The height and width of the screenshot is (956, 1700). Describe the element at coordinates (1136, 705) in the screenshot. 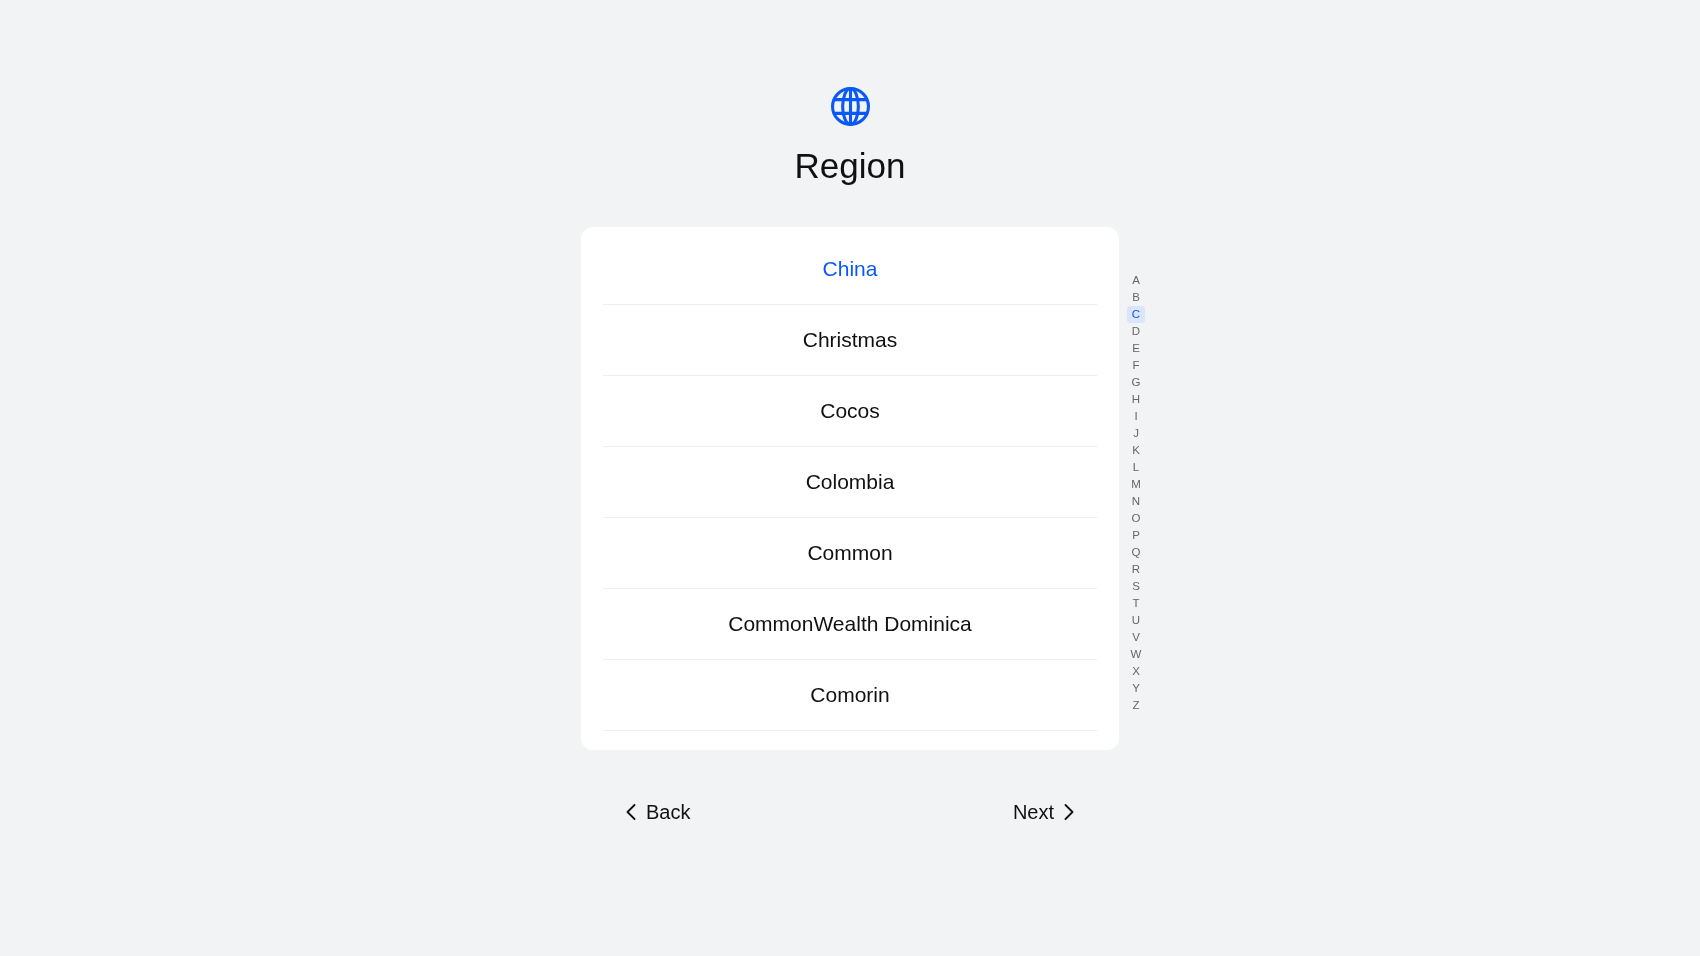

I see `index-letter: Z` at that location.